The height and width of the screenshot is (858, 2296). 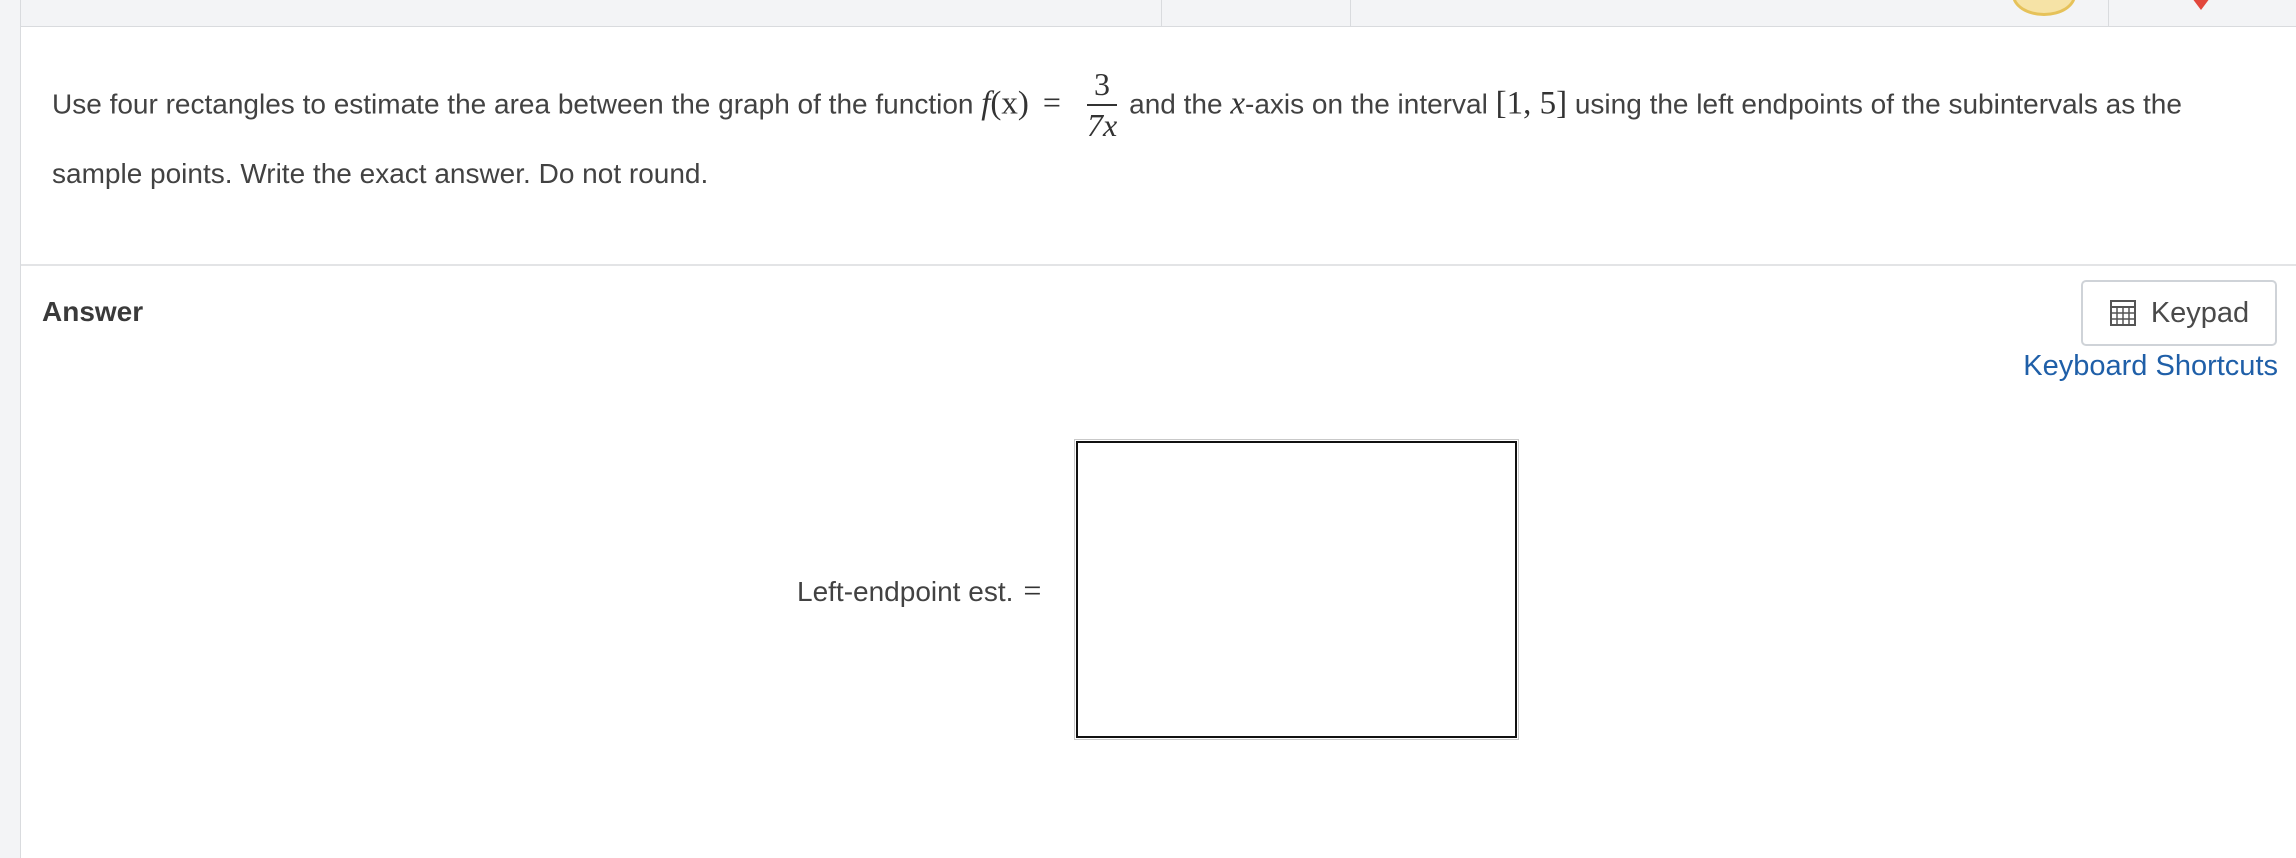 I want to click on question-middle-2: -axis on the interval, so click(x=1370, y=104).